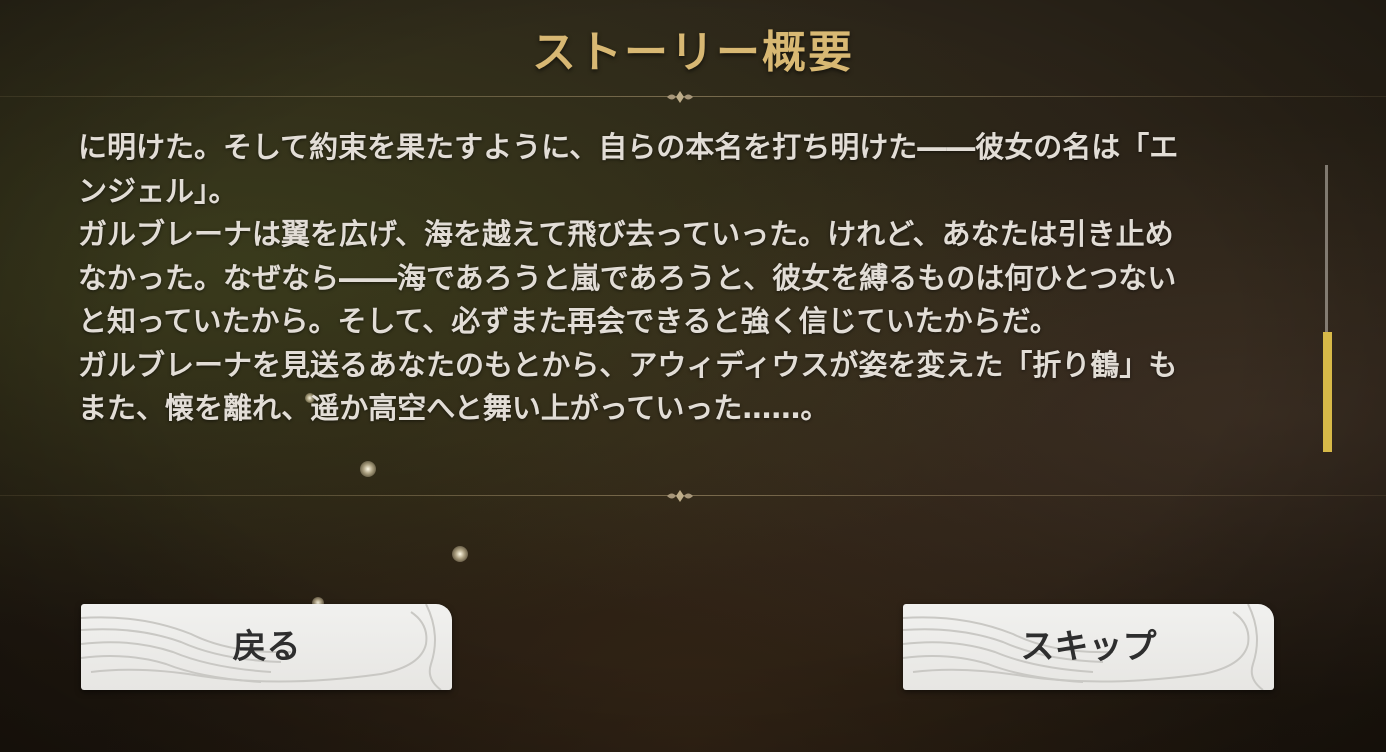  I want to click on skip-button: スキップ, so click(1088, 647).